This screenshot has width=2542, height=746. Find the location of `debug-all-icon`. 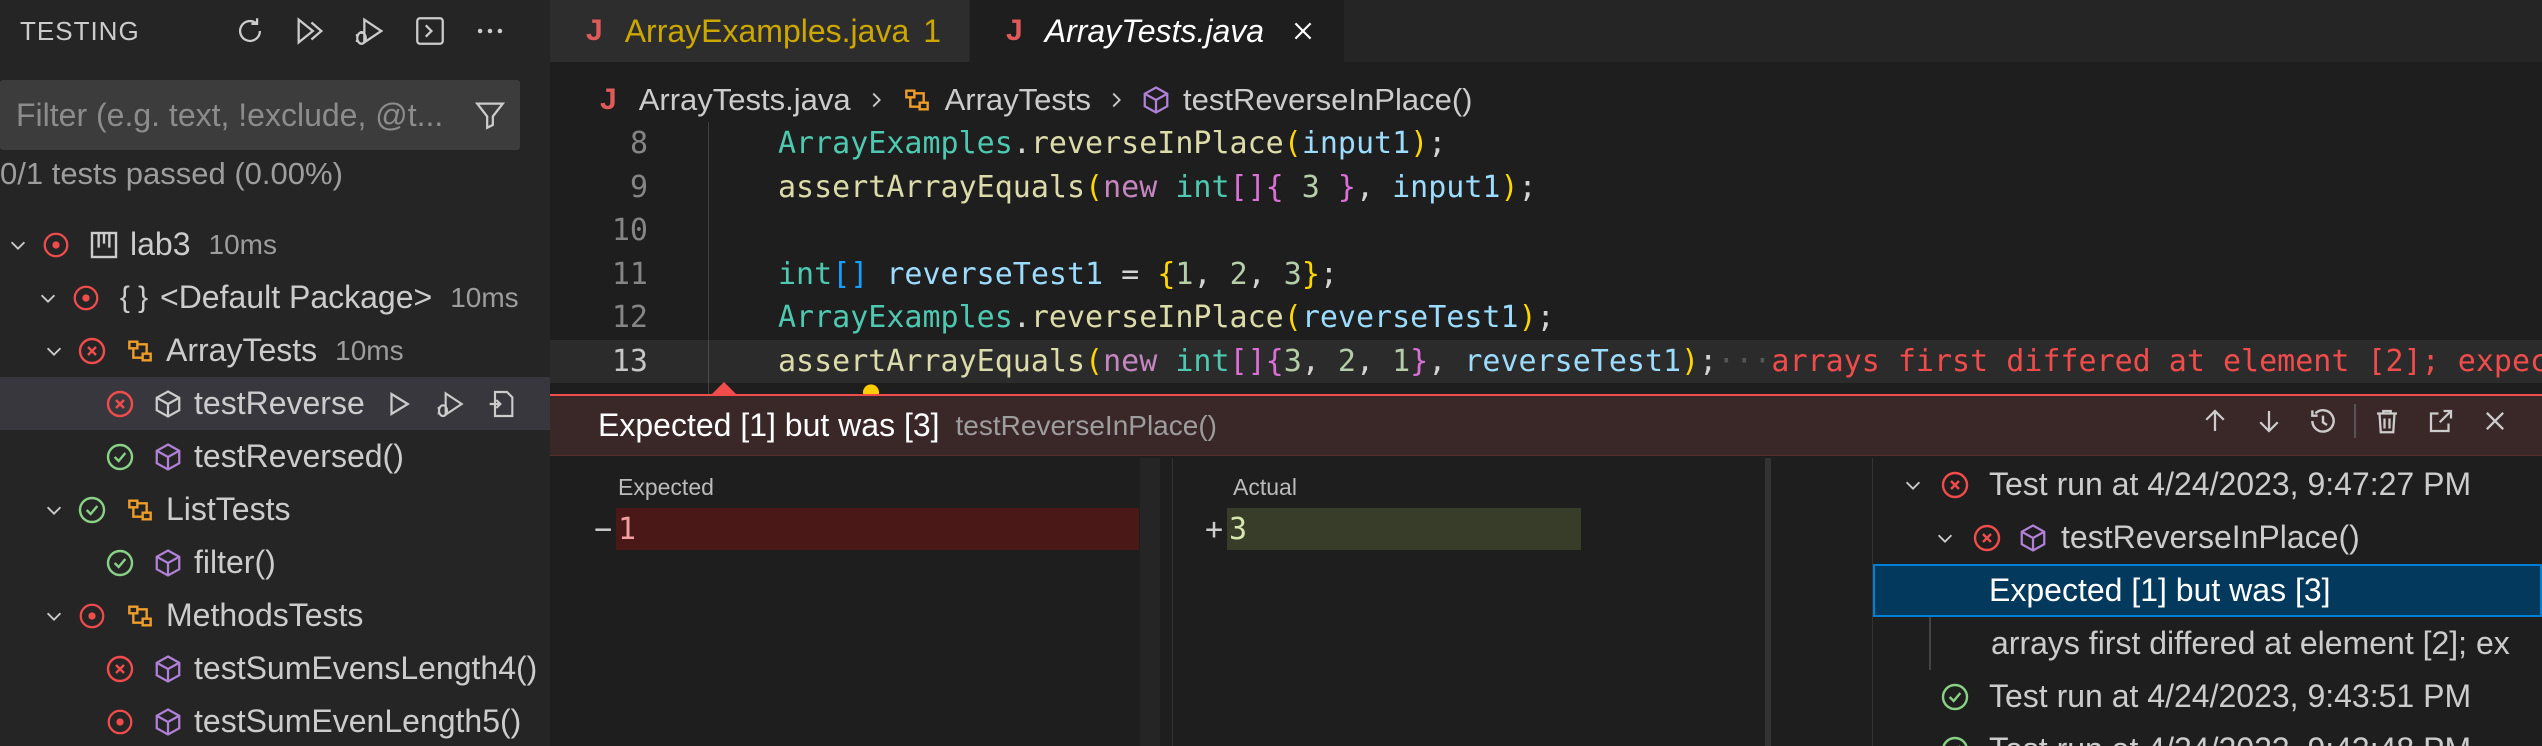

debug-all-icon is located at coordinates (369, 31).